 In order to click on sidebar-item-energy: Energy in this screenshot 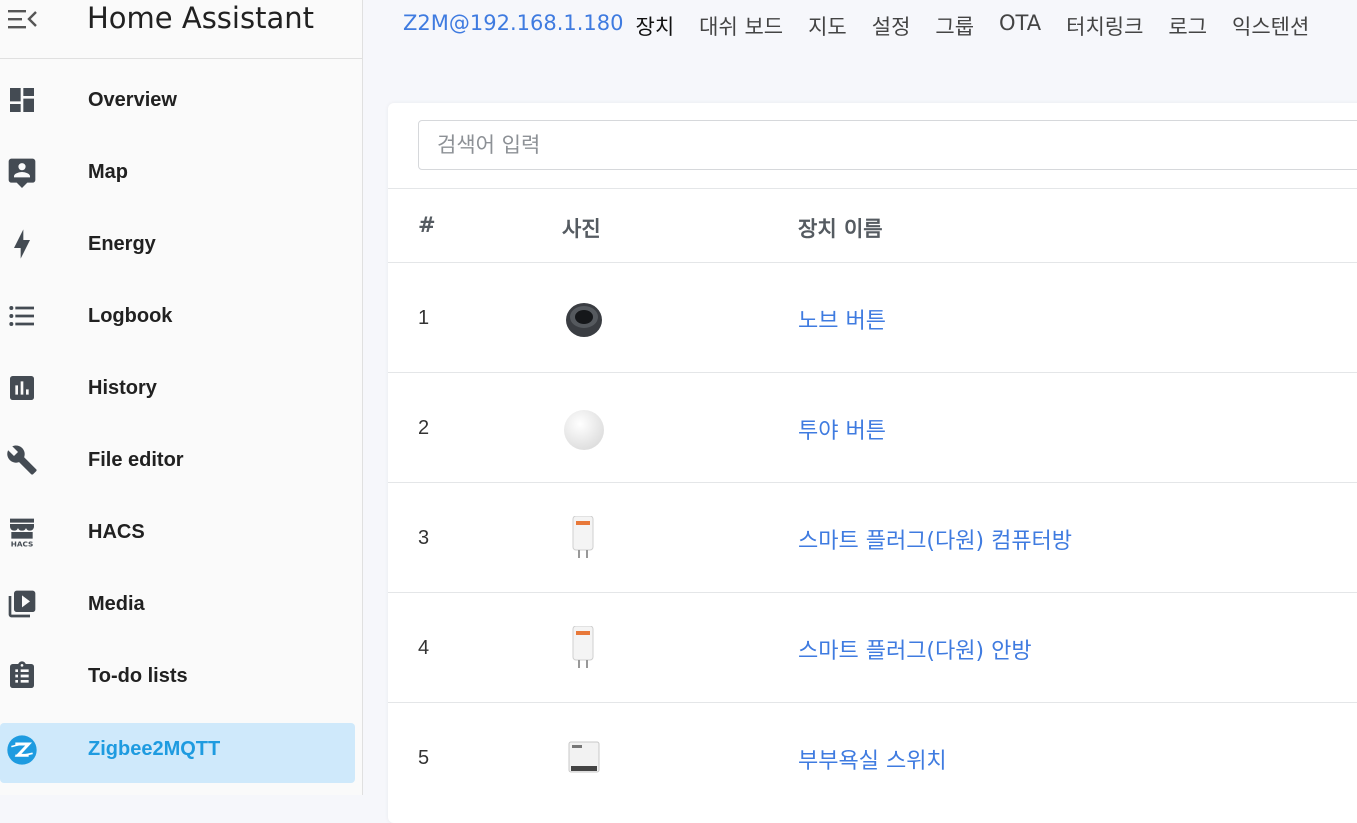, I will do `click(181, 244)`.